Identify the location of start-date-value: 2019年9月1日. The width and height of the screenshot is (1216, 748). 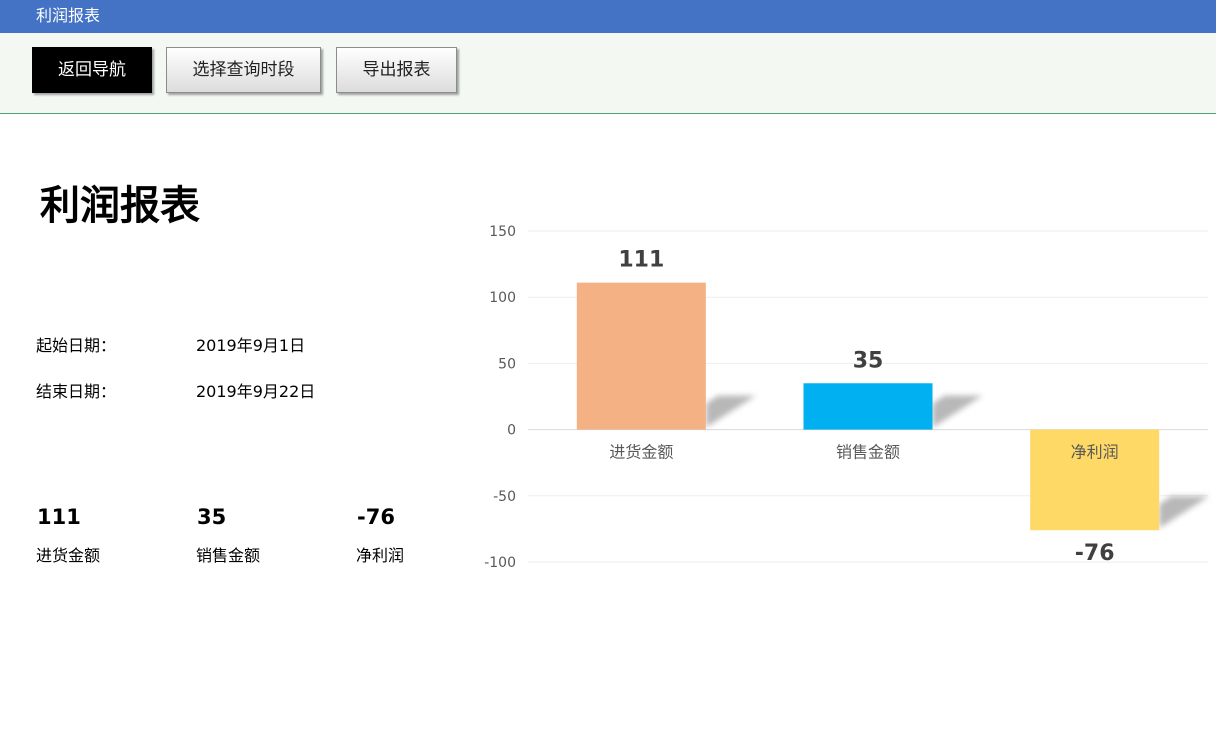
(251, 345).